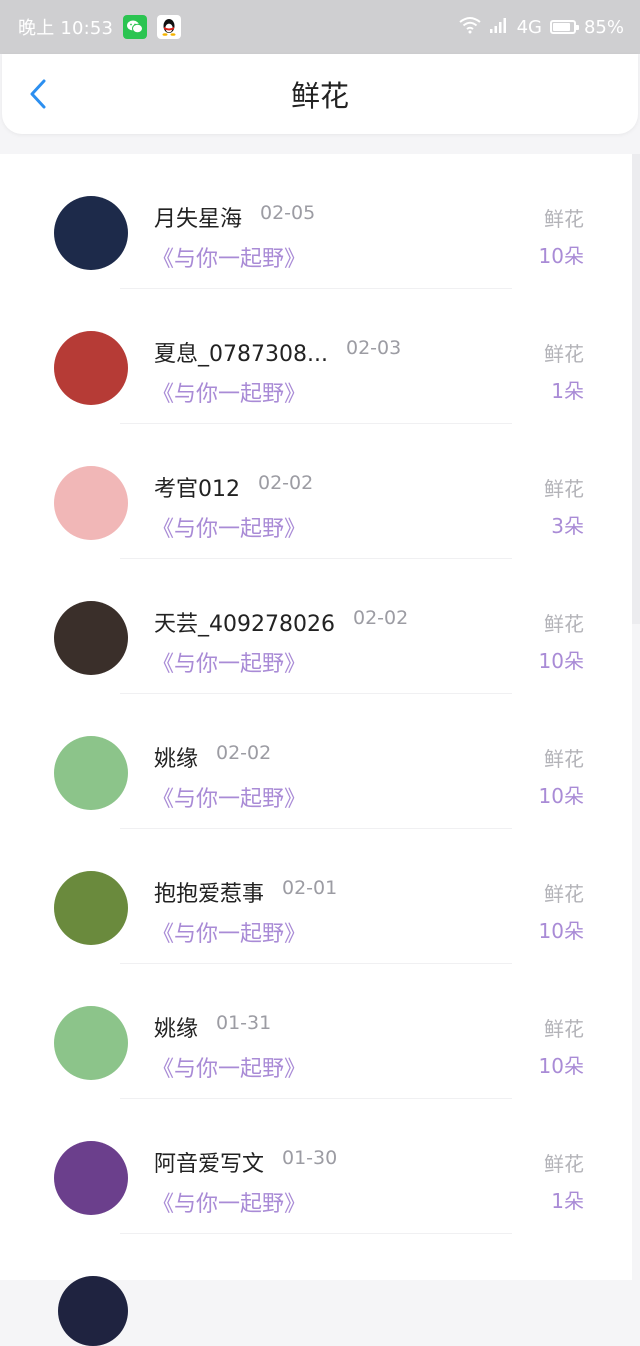  I want to click on status-right: 4G 85%, so click(541, 27).